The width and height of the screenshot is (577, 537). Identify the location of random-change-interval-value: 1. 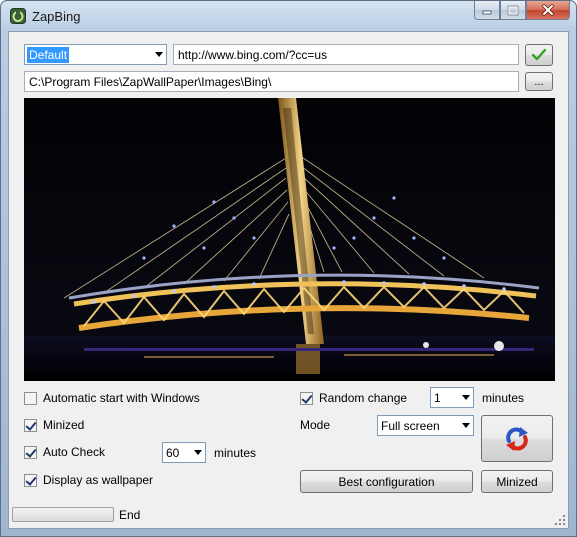
(437, 398).